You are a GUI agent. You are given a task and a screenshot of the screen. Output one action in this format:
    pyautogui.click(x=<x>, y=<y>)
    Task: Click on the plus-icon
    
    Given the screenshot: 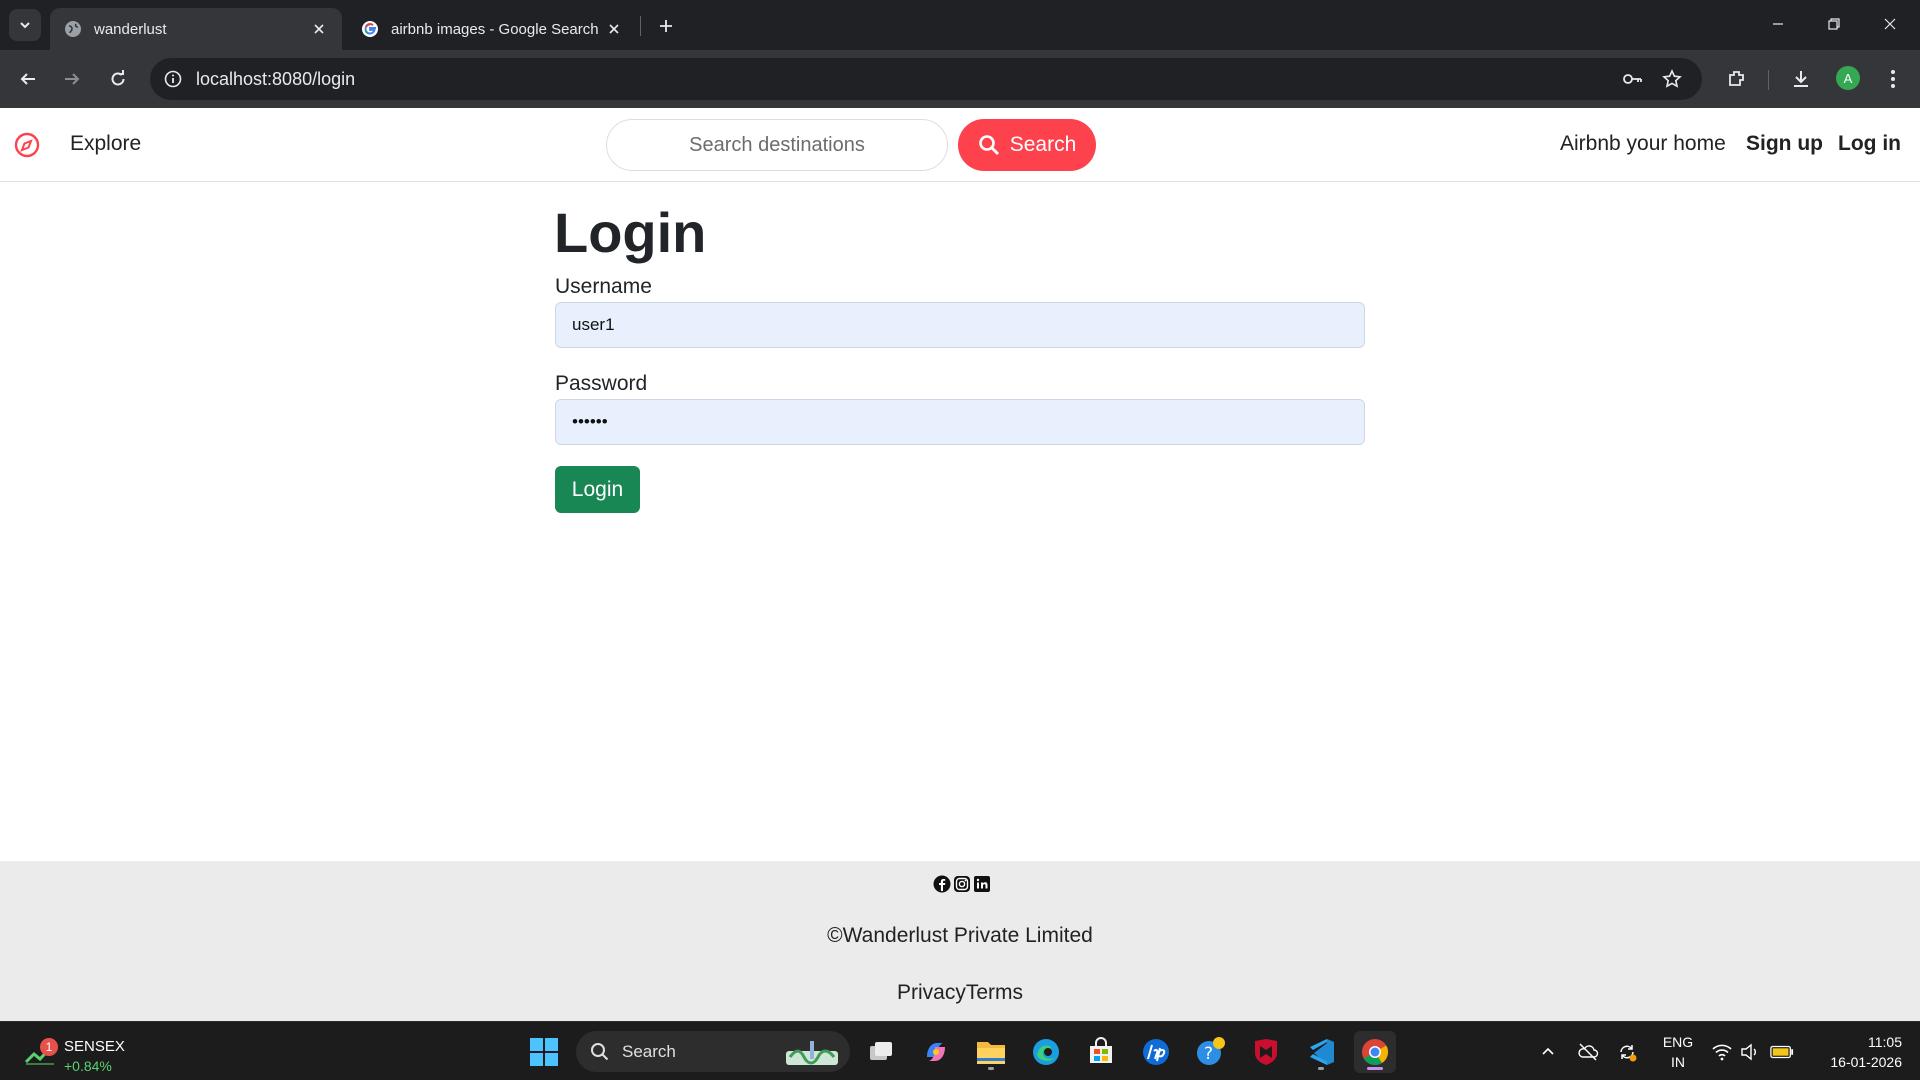 What is the action you would take?
    pyautogui.click(x=666, y=26)
    